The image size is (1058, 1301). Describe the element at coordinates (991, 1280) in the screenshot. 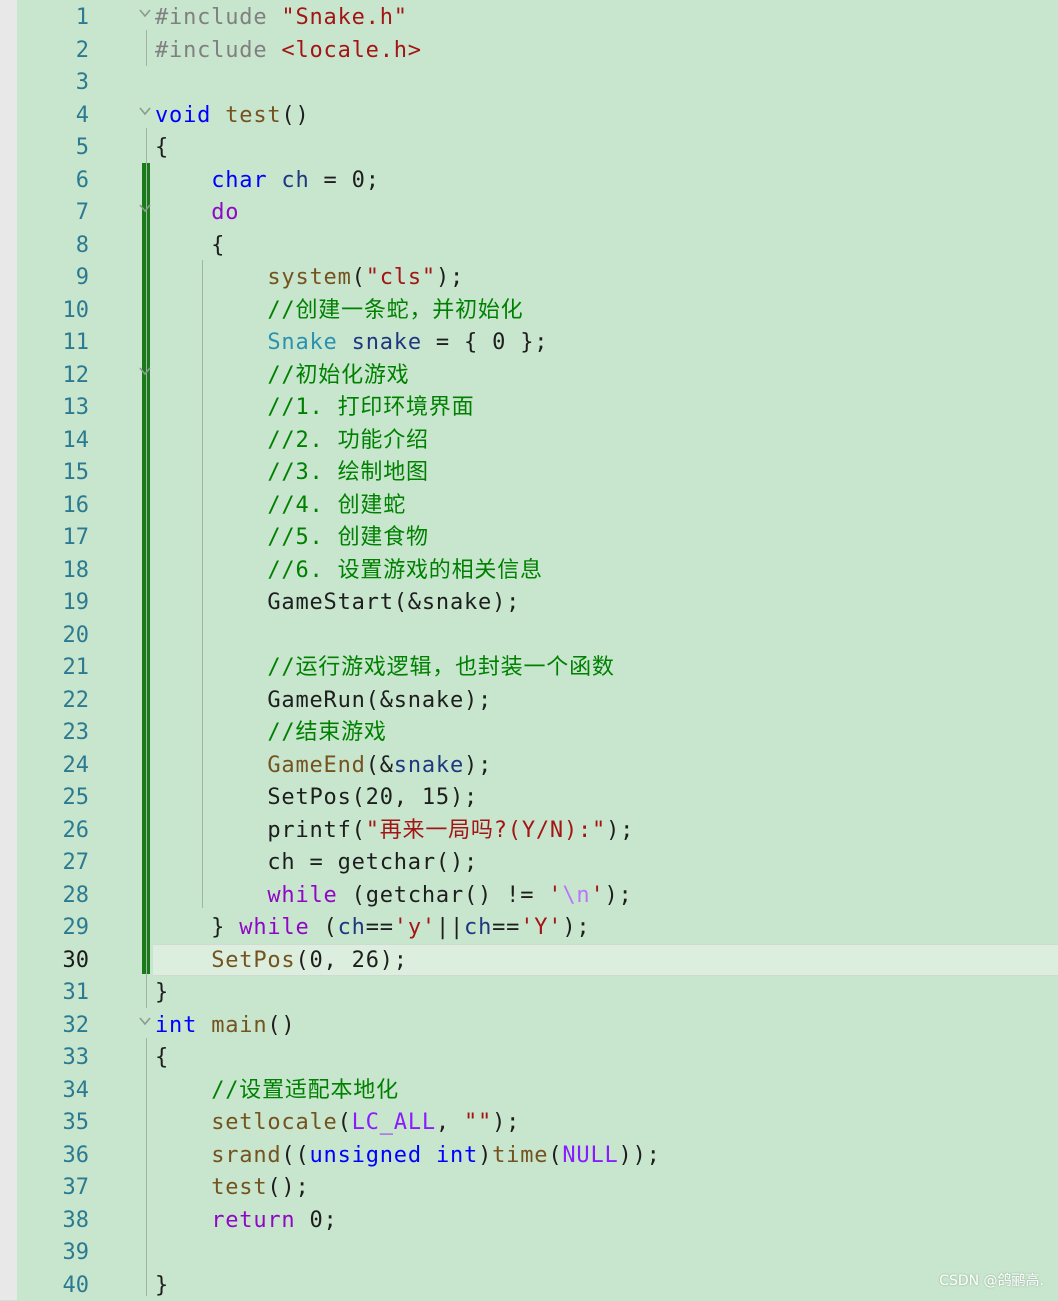

I see `watermark: CSDN @鸽鹂高.` at that location.